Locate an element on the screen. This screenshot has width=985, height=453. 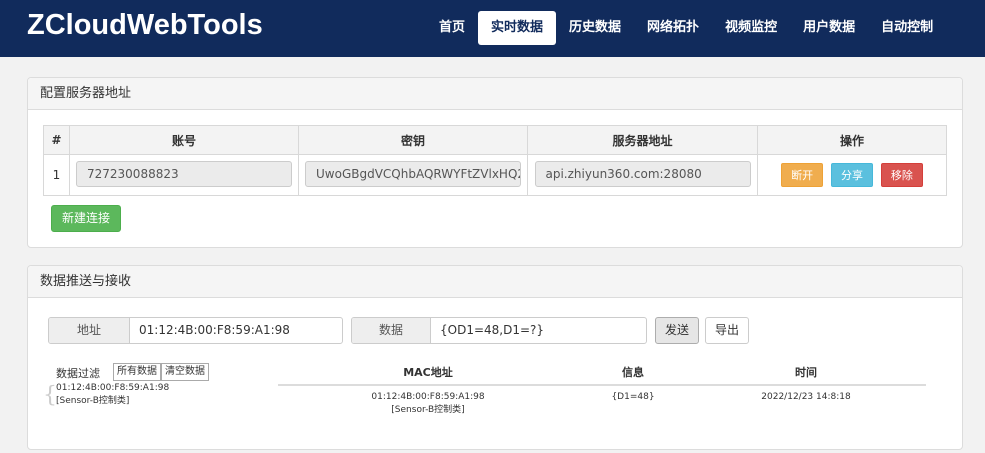
address-input: 01:12:4B:00:F8:59:A1:98 is located at coordinates (210, 330).